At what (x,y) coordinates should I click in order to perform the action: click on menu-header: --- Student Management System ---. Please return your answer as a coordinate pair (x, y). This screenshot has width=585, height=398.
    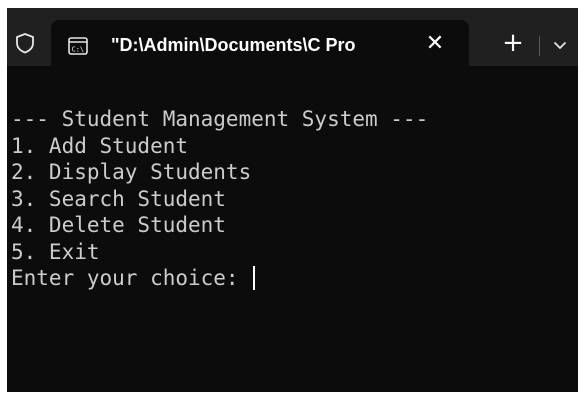
    Looking at the image, I should click on (220, 119).